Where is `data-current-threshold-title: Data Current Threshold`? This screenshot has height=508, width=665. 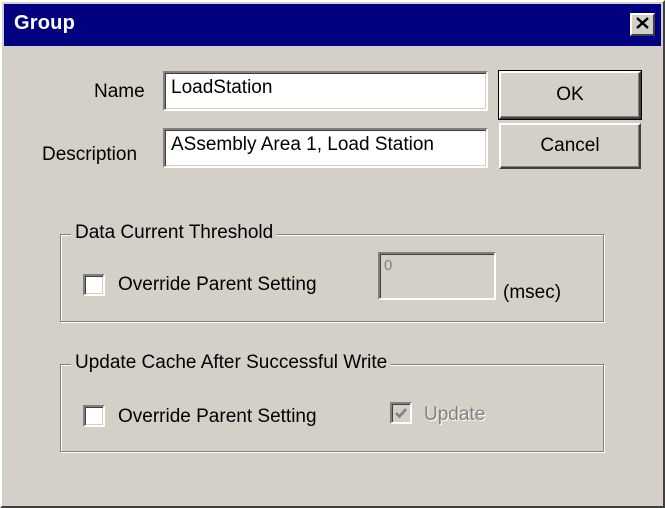 data-current-threshold-title: Data Current Threshold is located at coordinates (174, 233).